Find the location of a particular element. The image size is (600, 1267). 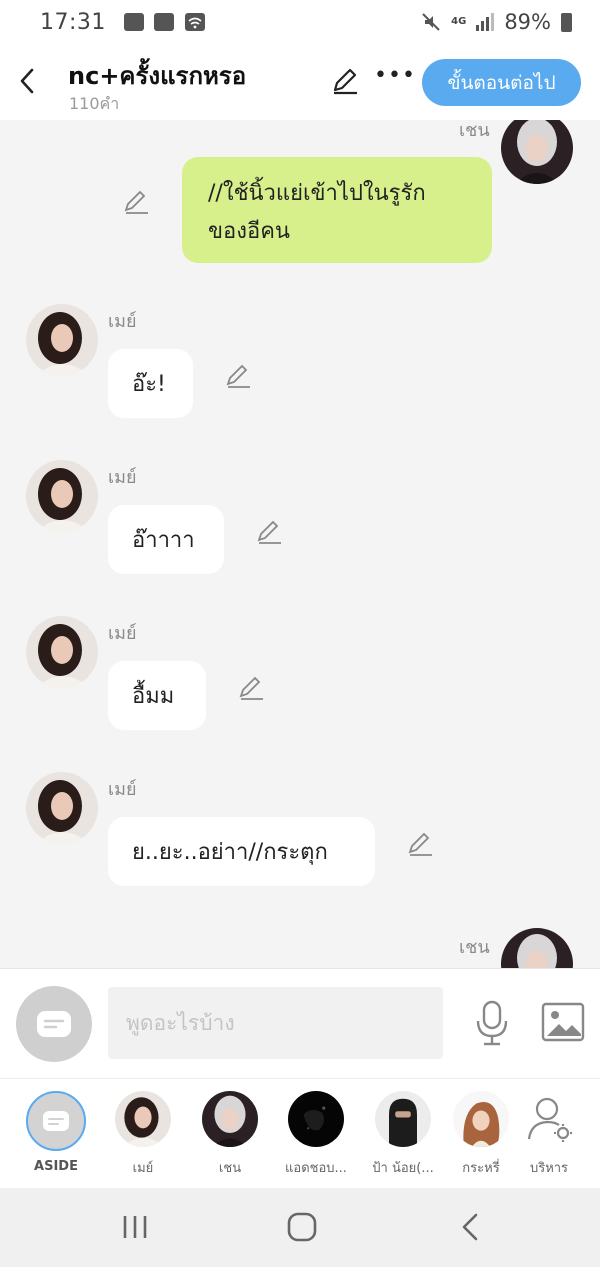

system-navigation-bar is located at coordinates (300, 1227).